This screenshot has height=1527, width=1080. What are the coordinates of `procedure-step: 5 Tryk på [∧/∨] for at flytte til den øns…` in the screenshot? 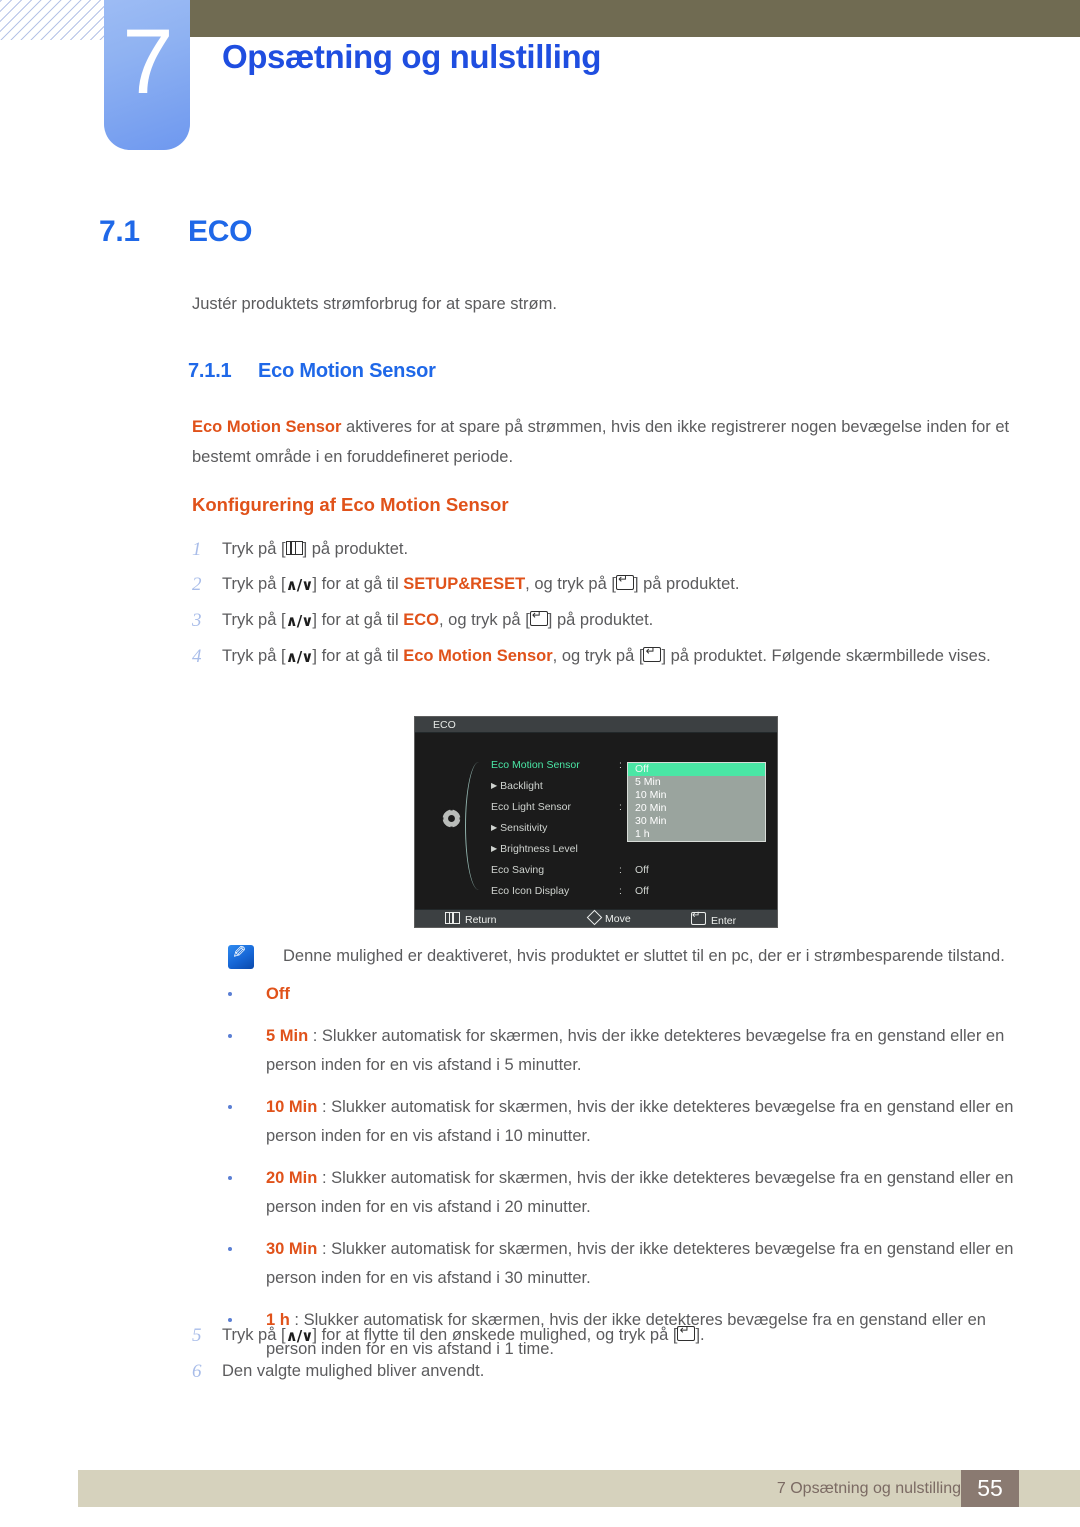 It's located at (603, 1336).